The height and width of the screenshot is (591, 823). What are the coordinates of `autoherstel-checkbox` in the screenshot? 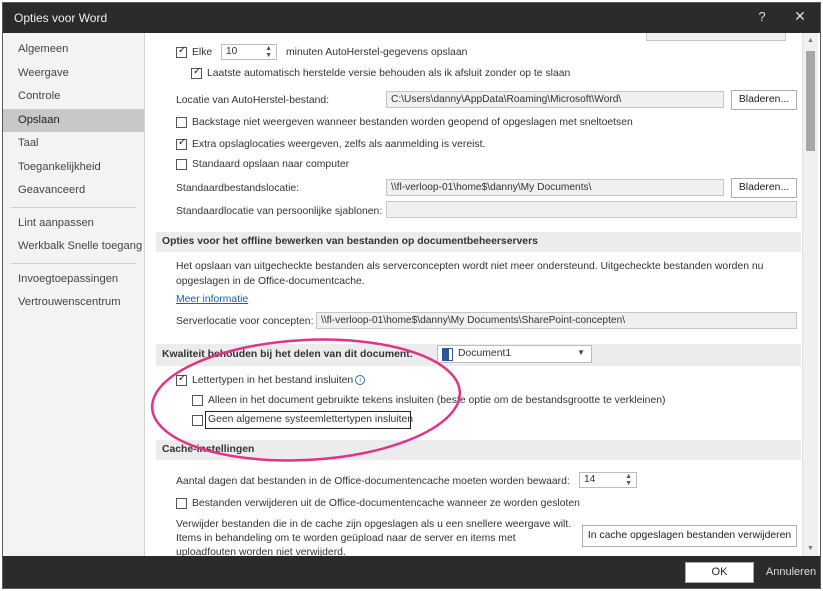 It's located at (181, 51).